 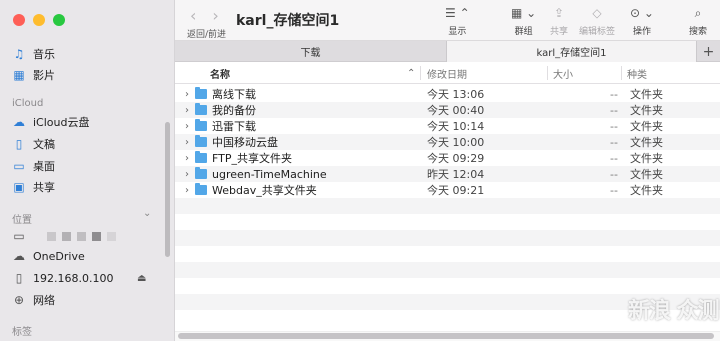 I want to click on share-icon: ⇪, so click(x=559, y=13).